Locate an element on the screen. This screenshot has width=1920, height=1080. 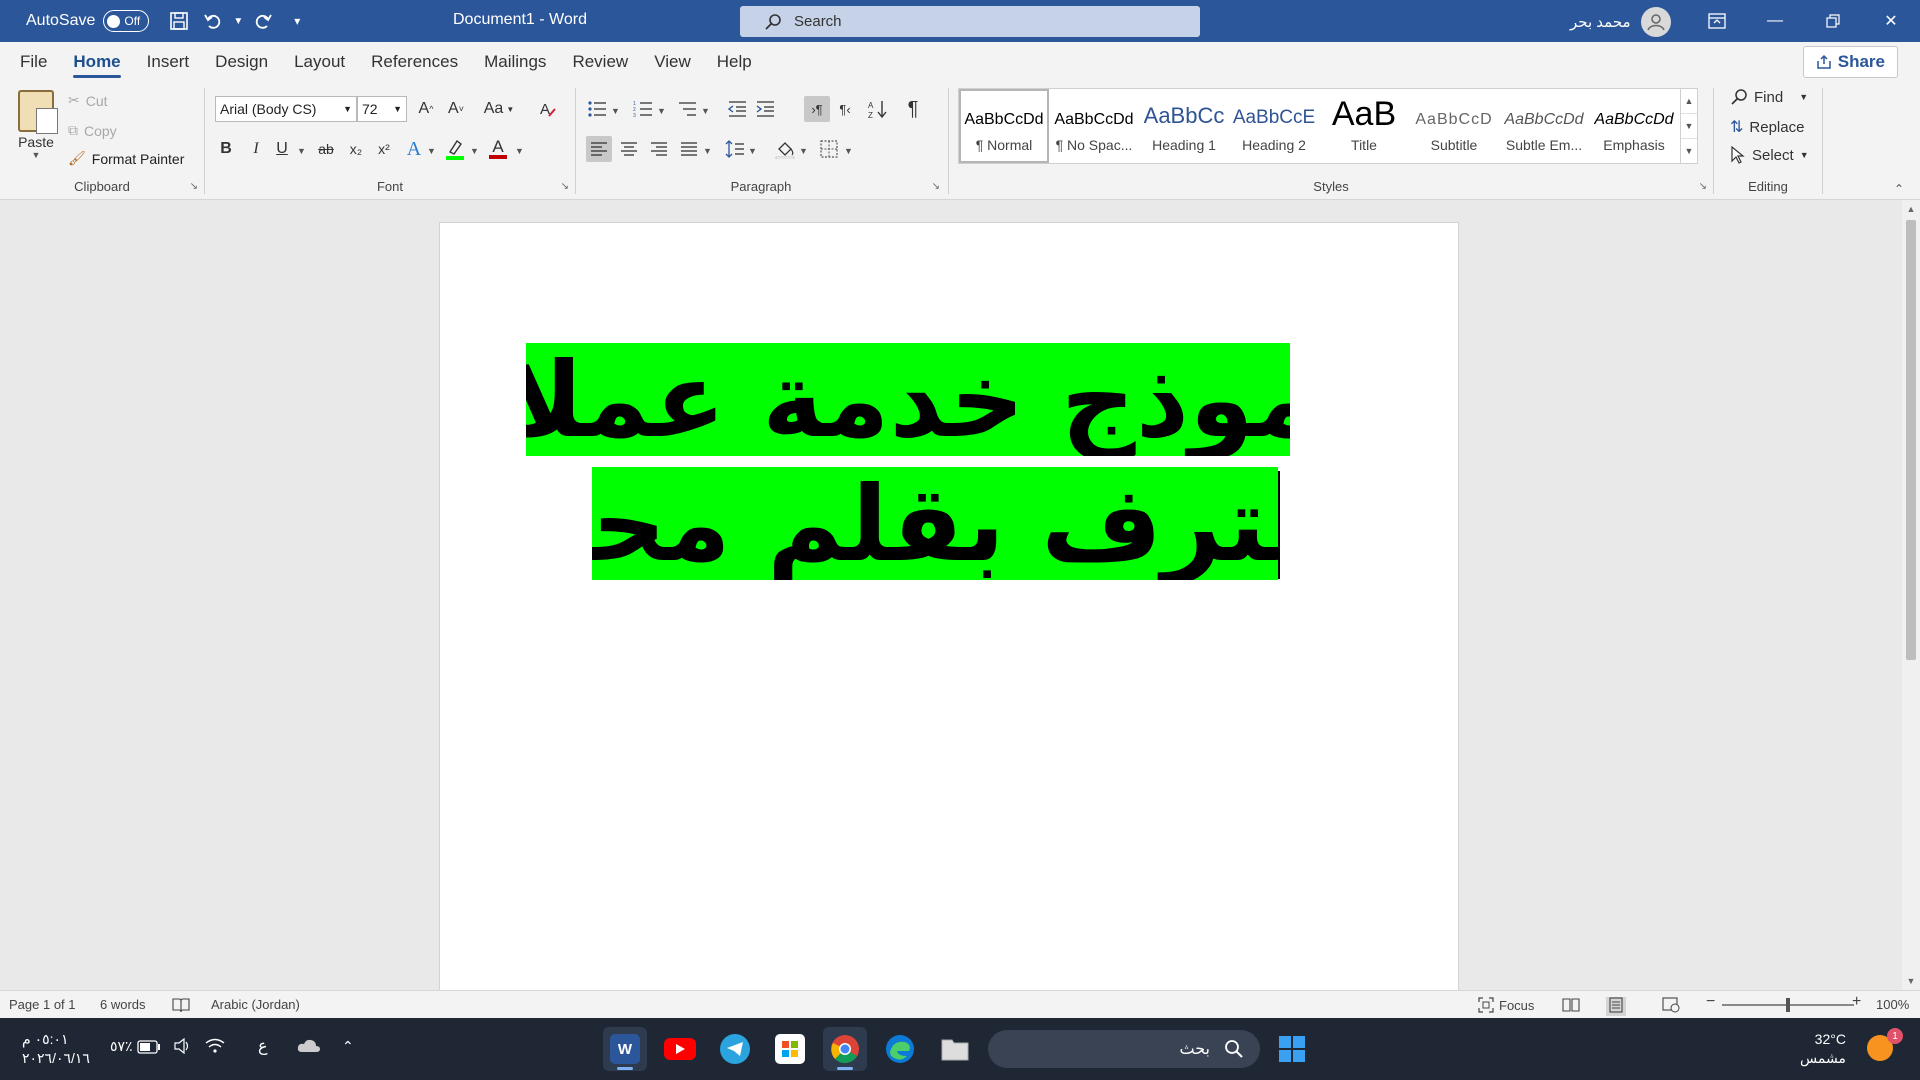
font-color-dropdown-icon: ▼ is located at coordinates (519, 151).